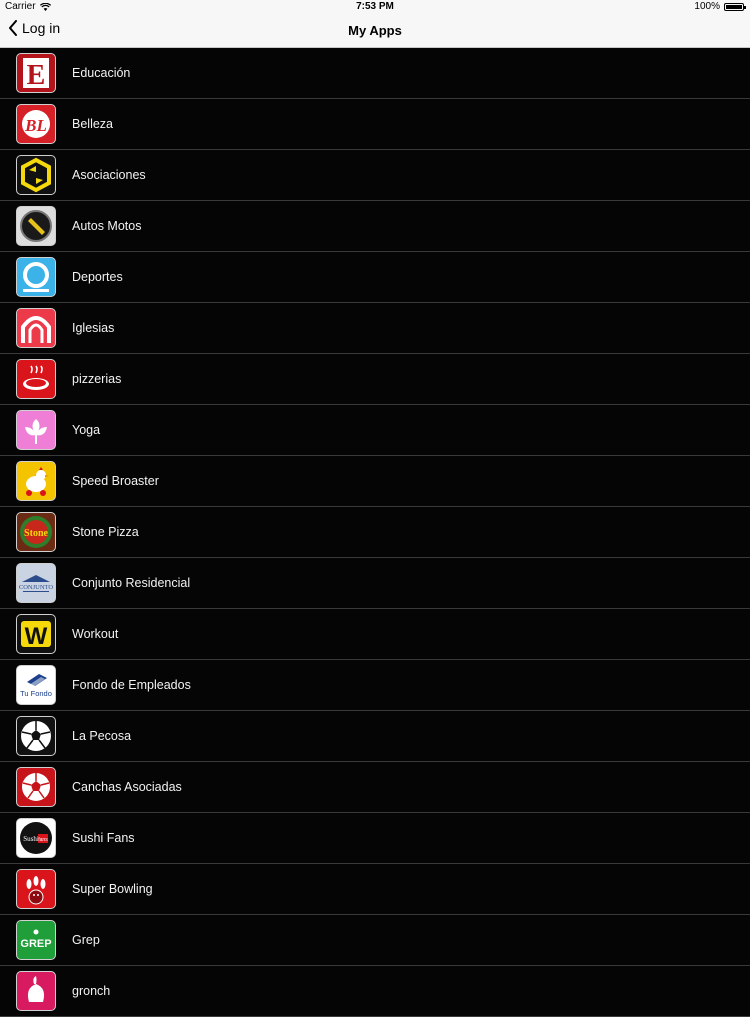 The image size is (750, 1017). I want to click on app-row-workout: W Workout, so click(375, 634).